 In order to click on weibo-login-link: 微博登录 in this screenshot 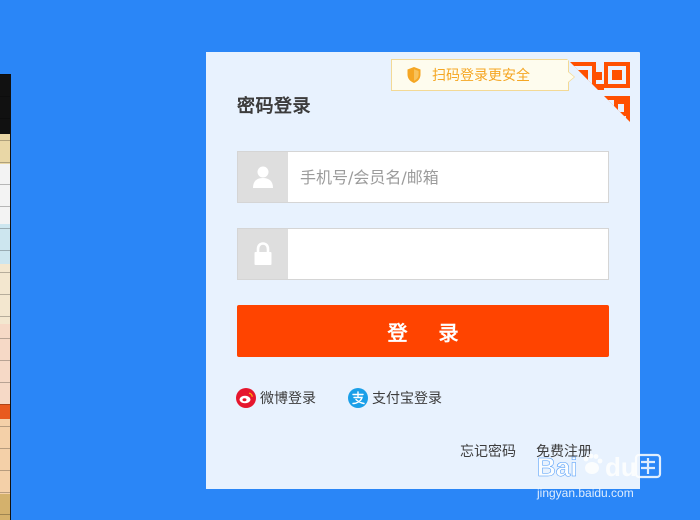, I will do `click(276, 398)`.